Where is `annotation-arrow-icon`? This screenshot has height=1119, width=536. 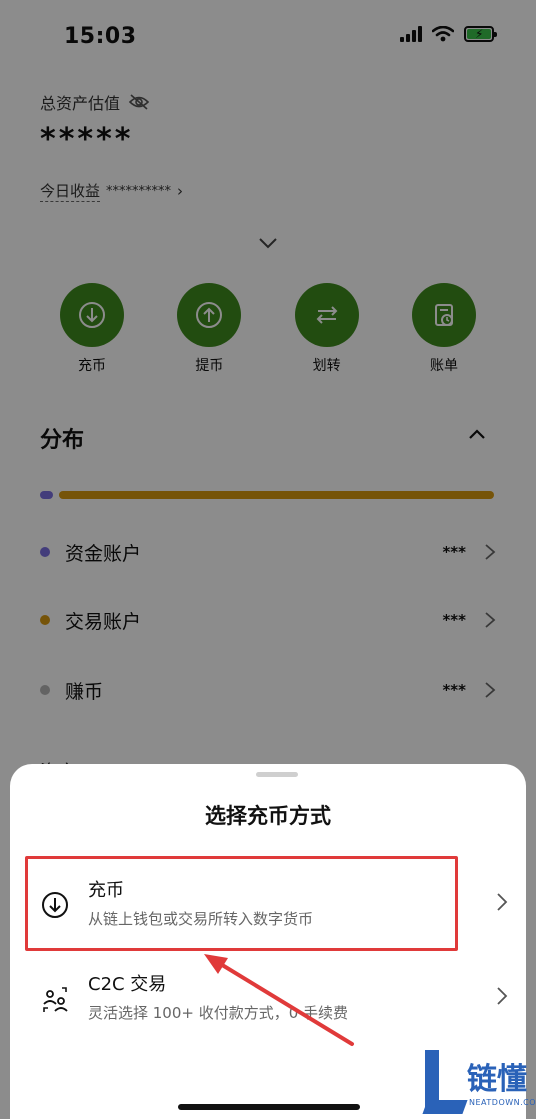
annotation-arrow-icon is located at coordinates (279, 1000).